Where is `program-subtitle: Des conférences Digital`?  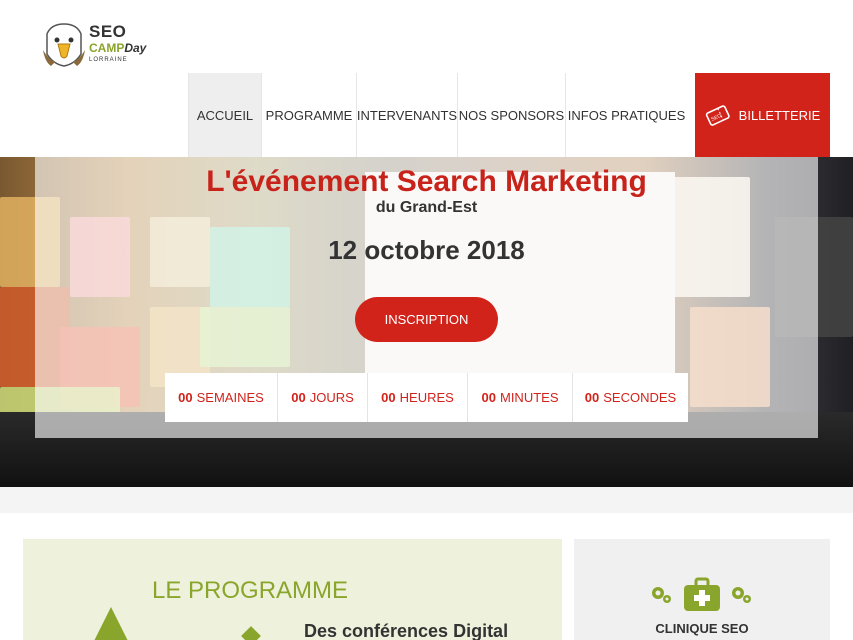
program-subtitle: Des conférences Digital is located at coordinates (406, 630).